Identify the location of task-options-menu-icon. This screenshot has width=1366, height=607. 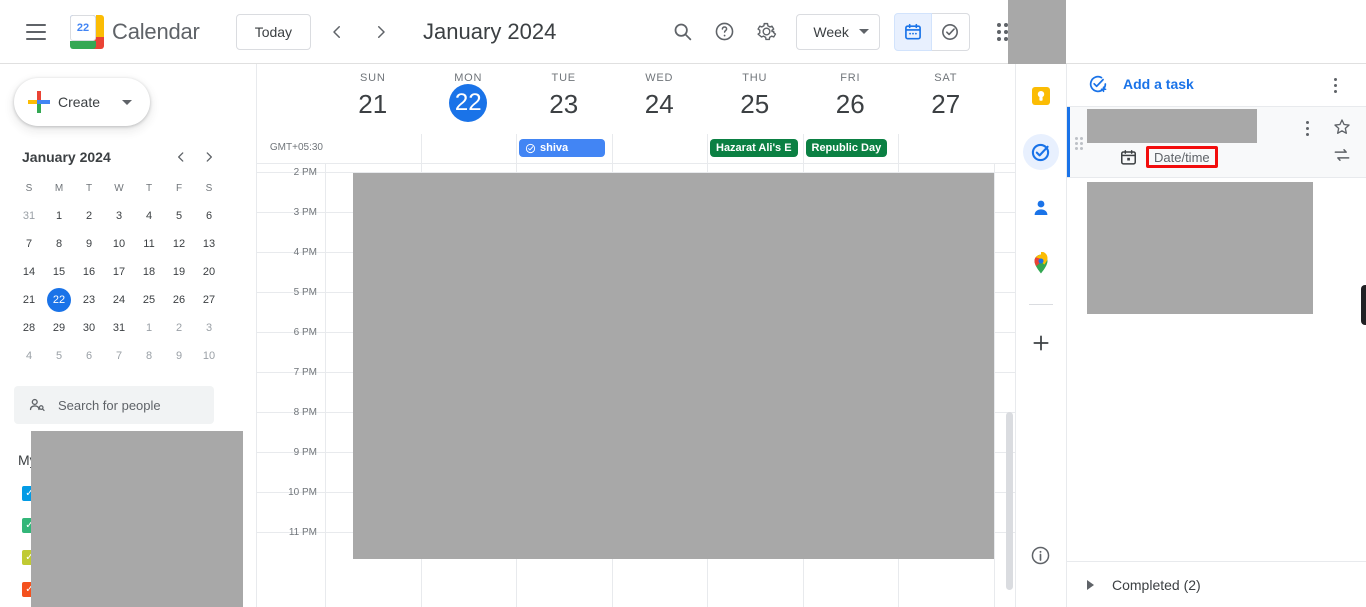
(1307, 128).